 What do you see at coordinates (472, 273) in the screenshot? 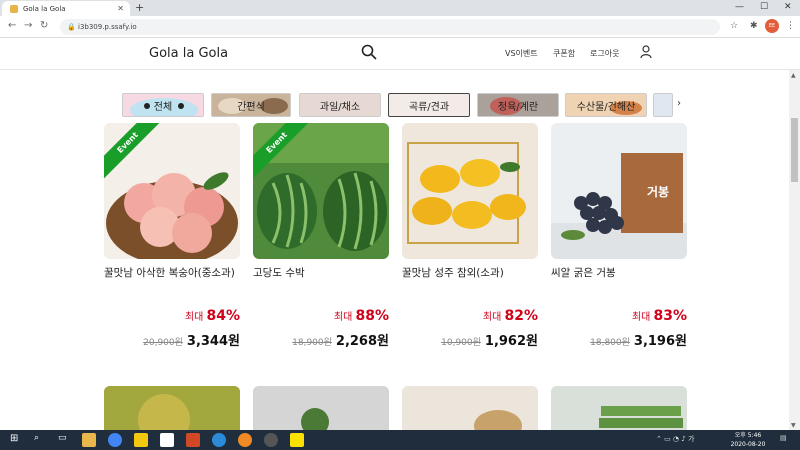
I see `product-name: 꿀맛남 성주 참외(소과)` at bounding box center [472, 273].